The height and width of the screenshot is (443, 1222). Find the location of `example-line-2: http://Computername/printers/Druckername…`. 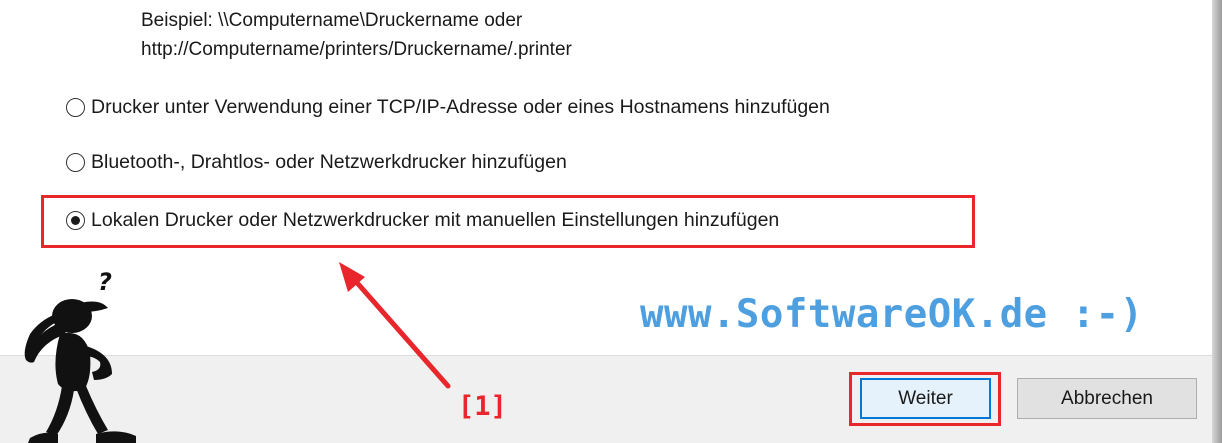

example-line-2: http://Computername/printers/Druckername… is located at coordinates (356, 49).